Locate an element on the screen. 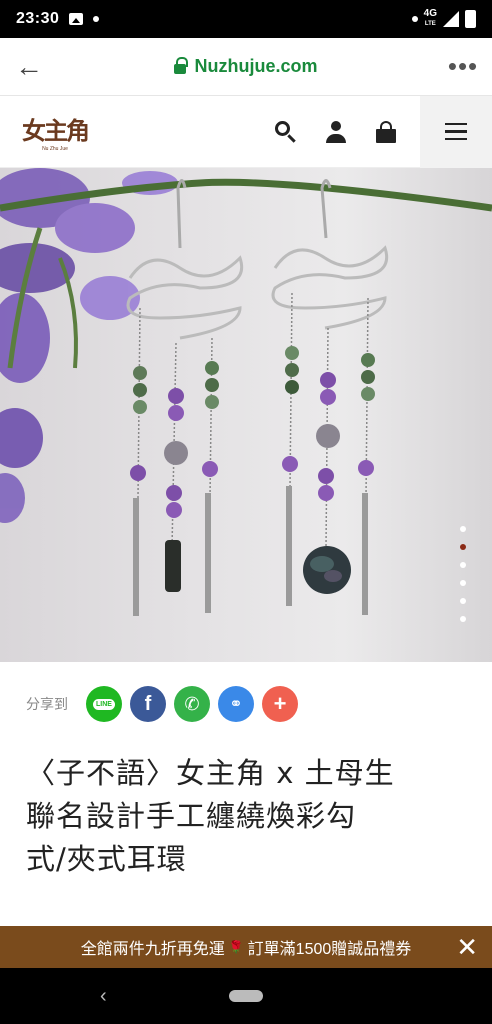 The height and width of the screenshot is (1024, 492). search-icon is located at coordinates (286, 132).